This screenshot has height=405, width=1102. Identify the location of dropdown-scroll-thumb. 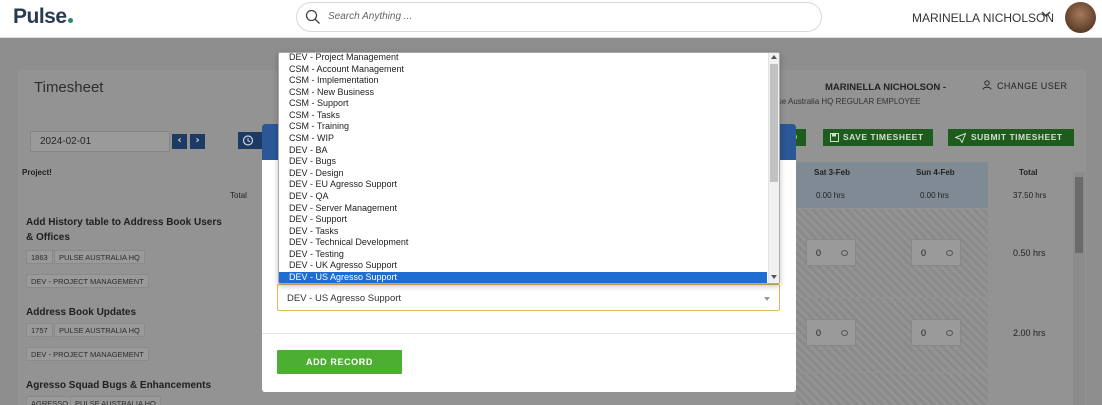
(774, 123).